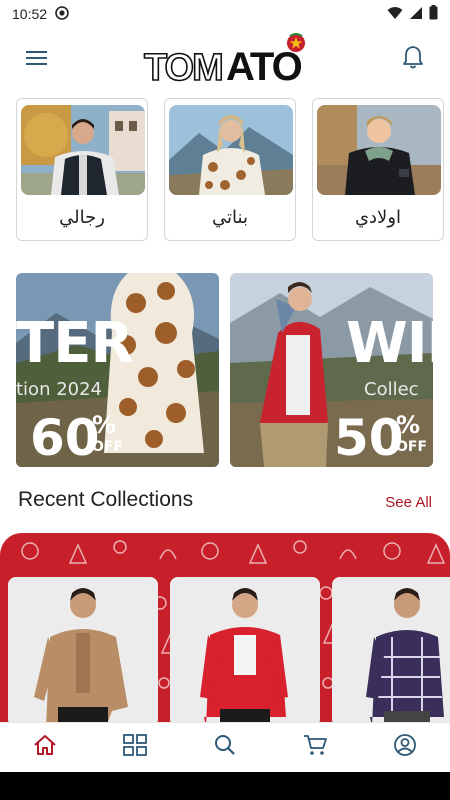 The width and height of the screenshot is (450, 800). I want to click on banner-headline: WIN, so click(389, 343).